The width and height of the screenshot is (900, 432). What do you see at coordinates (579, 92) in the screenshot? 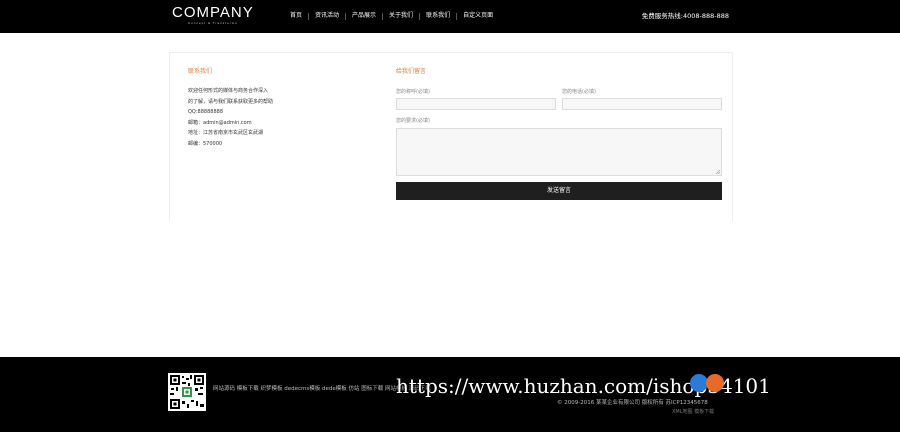
I see `phone-label: 您的电话(必填)` at bounding box center [579, 92].